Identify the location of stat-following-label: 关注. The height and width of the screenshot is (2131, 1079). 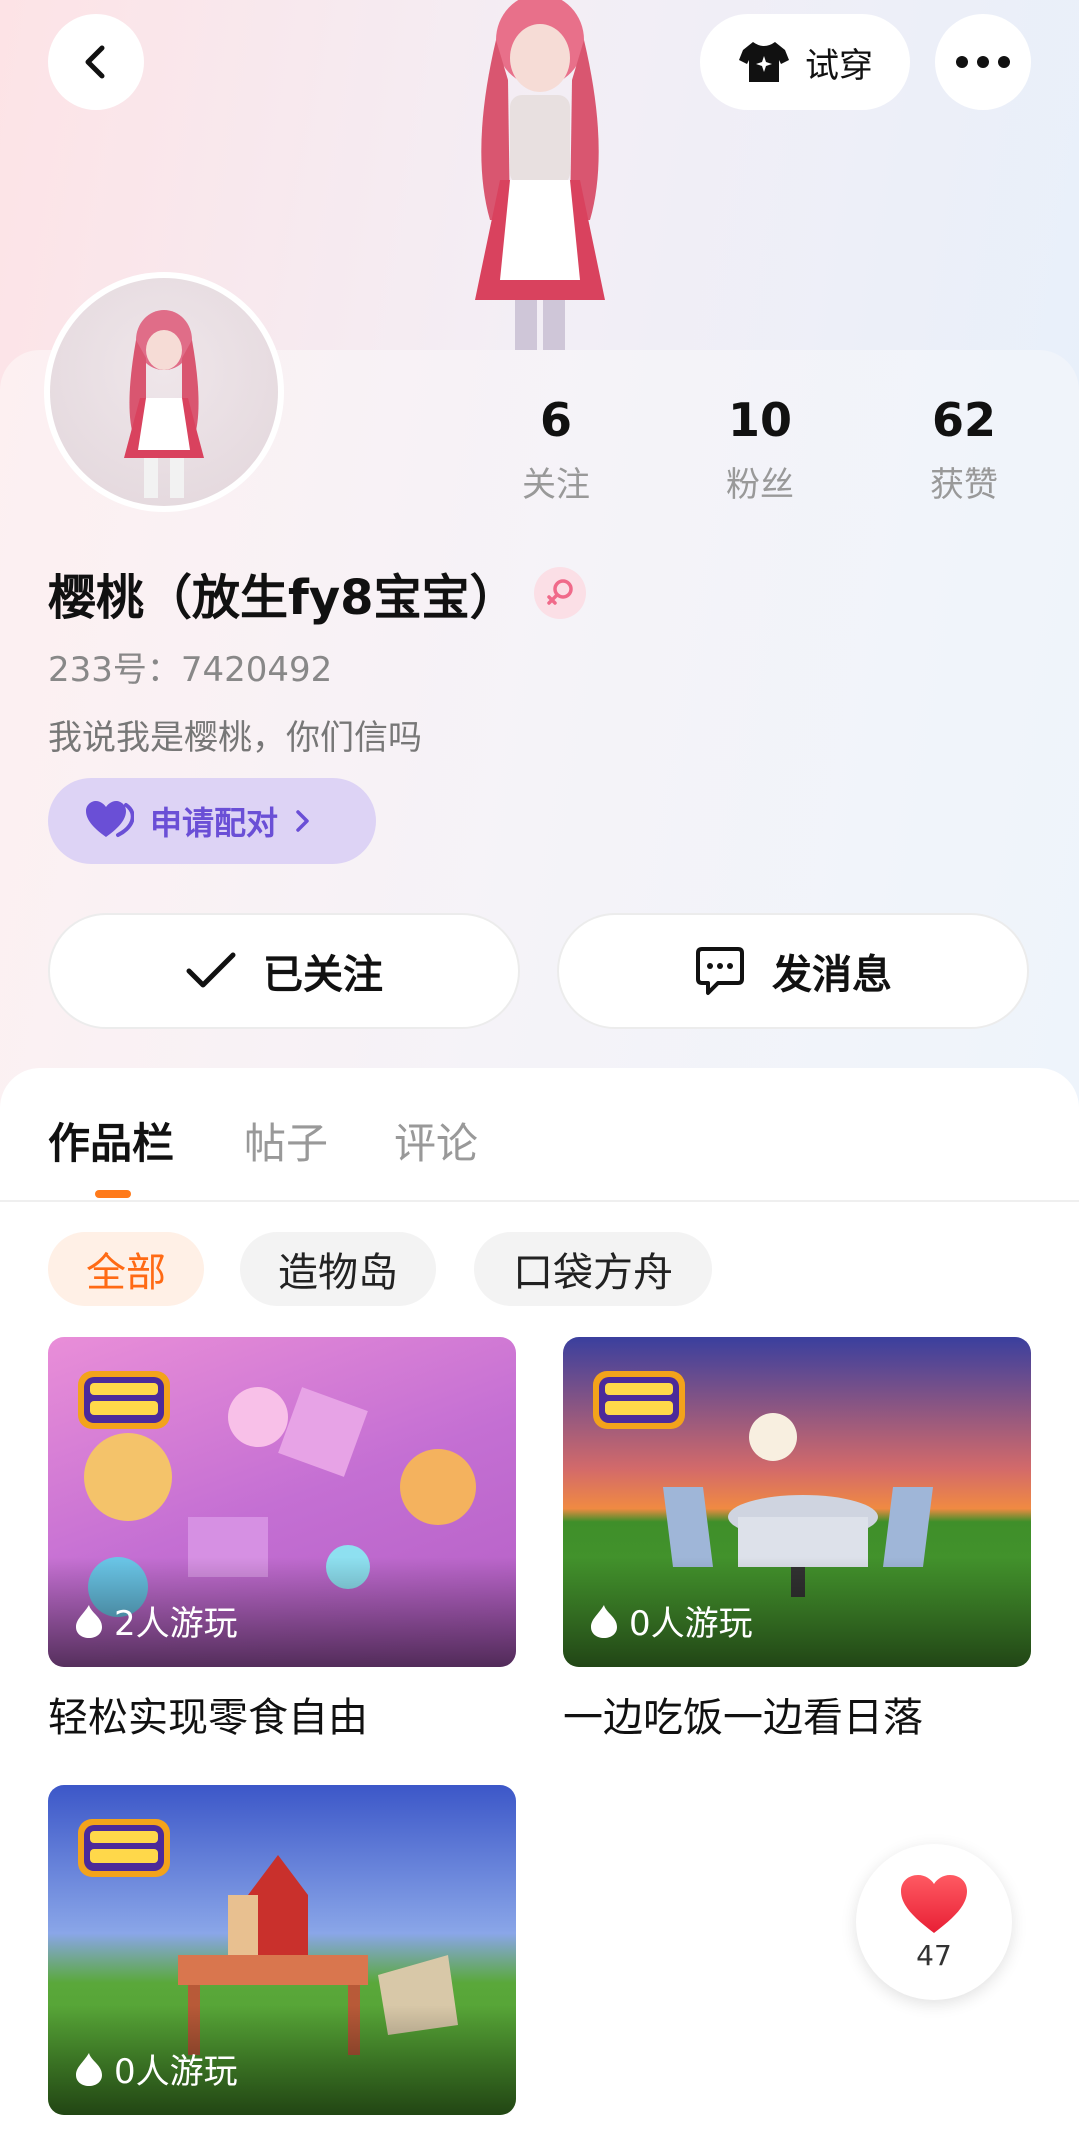
(556, 485).